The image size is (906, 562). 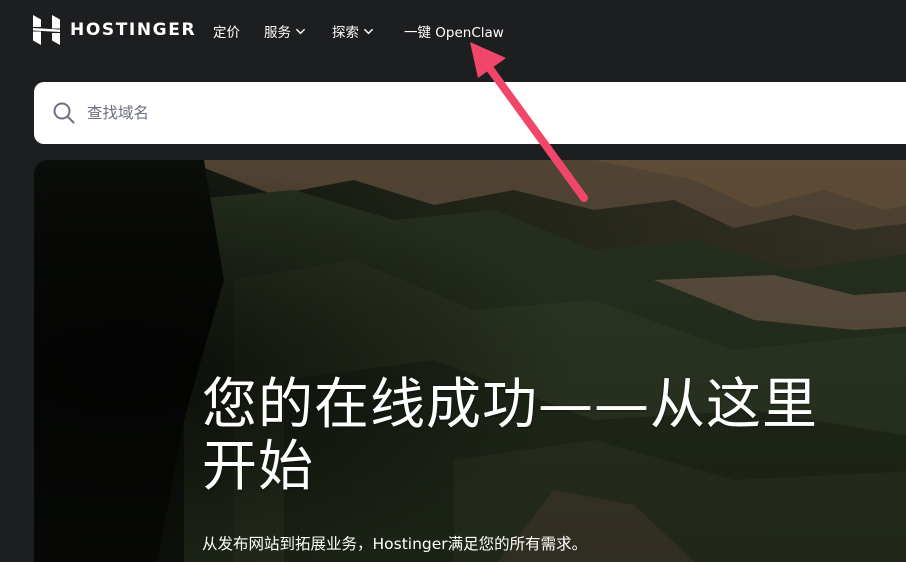 I want to click on nav-item-openclaw: 一键 OpenClaw, so click(x=454, y=31).